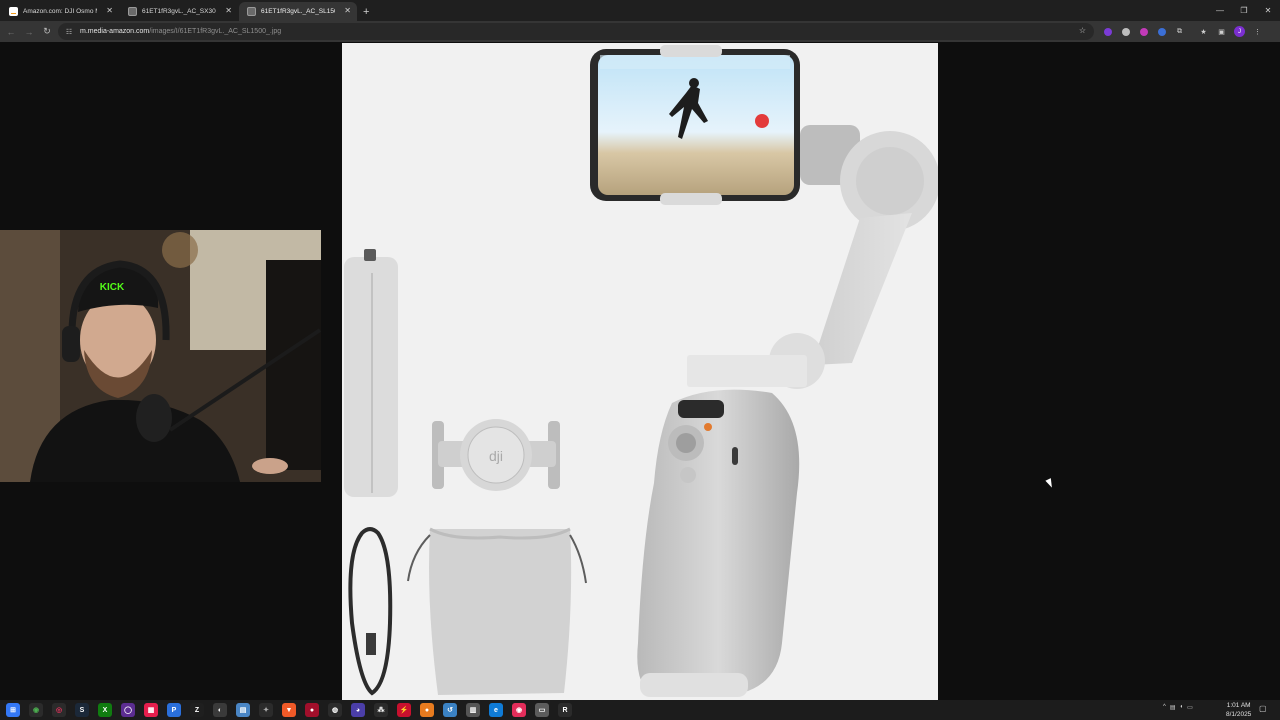 This screenshot has height=720, width=1280. What do you see at coordinates (473, 710) in the screenshot?
I see `app-icon: ▥` at bounding box center [473, 710].